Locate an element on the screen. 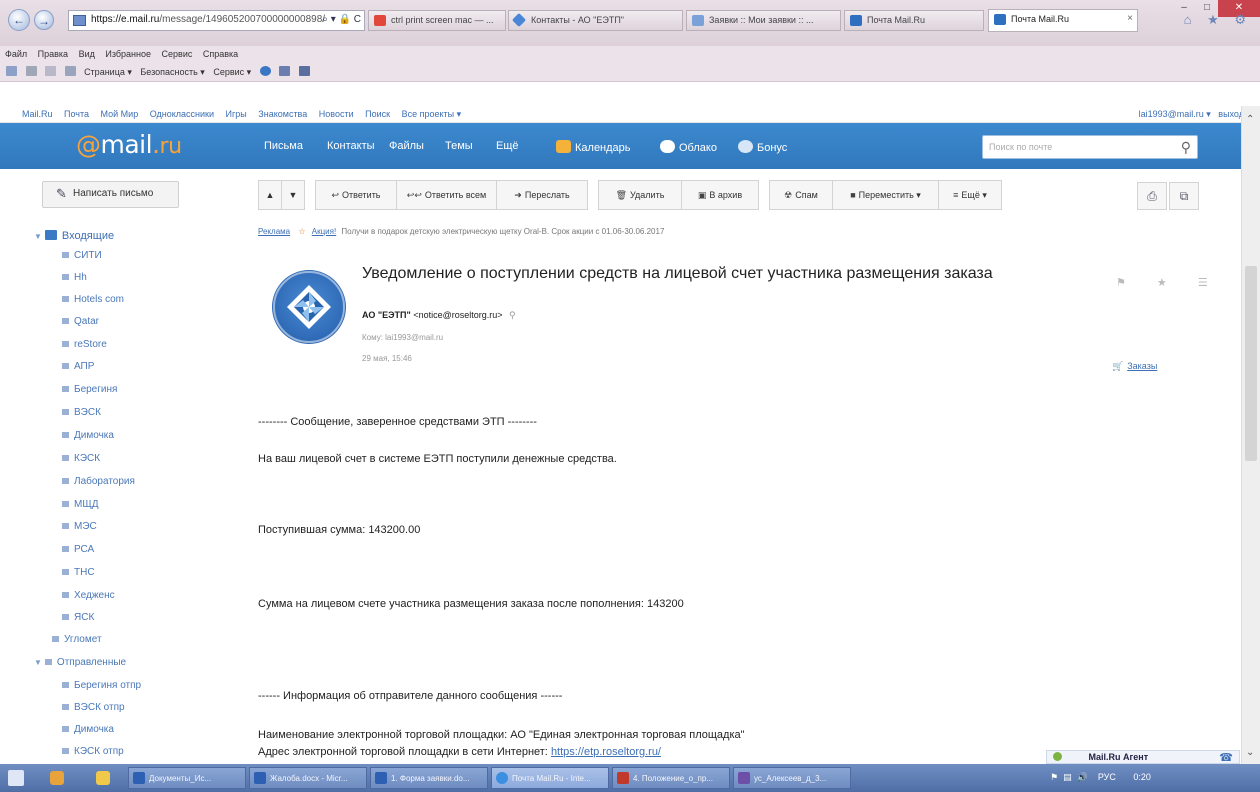 Image resolution: width=1260 pixels, height=792 pixels. tab-mail-1: Почта Mail.Ru is located at coordinates (914, 20).